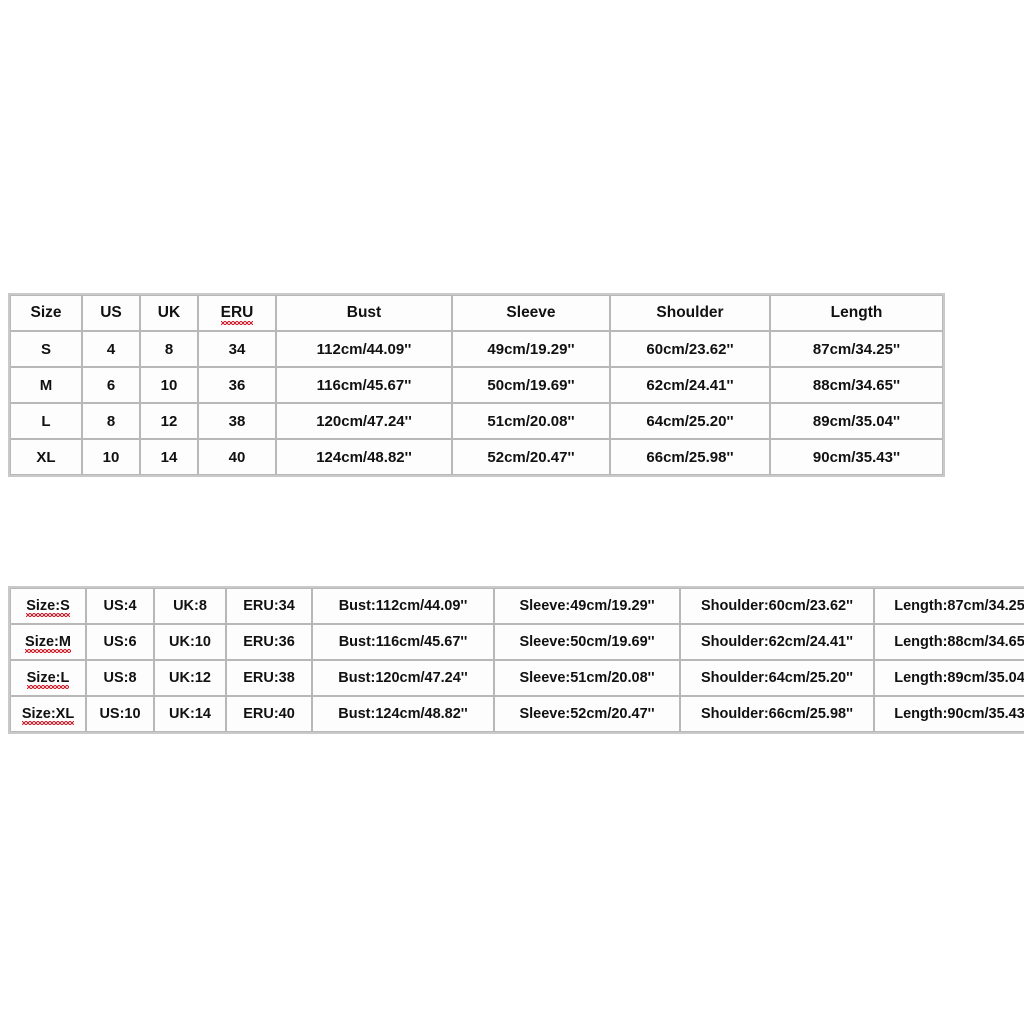  What do you see at coordinates (364, 385) in the screenshot?
I see `cell-bust: 116cm/45.67''` at bounding box center [364, 385].